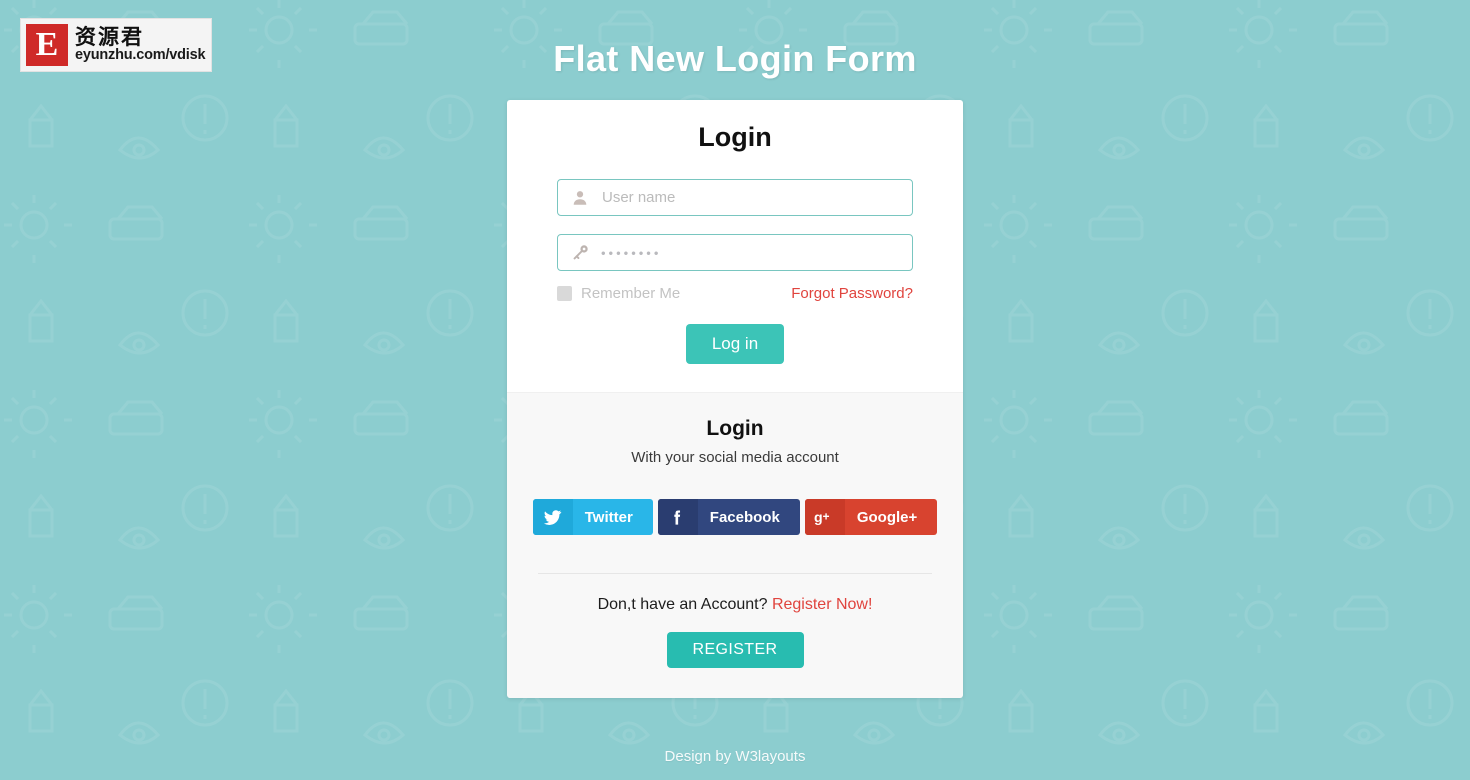 The image size is (1470, 780). What do you see at coordinates (140, 55) in the screenshot?
I see `watermark-url-text: eyunzhu.com/vdisk` at bounding box center [140, 55].